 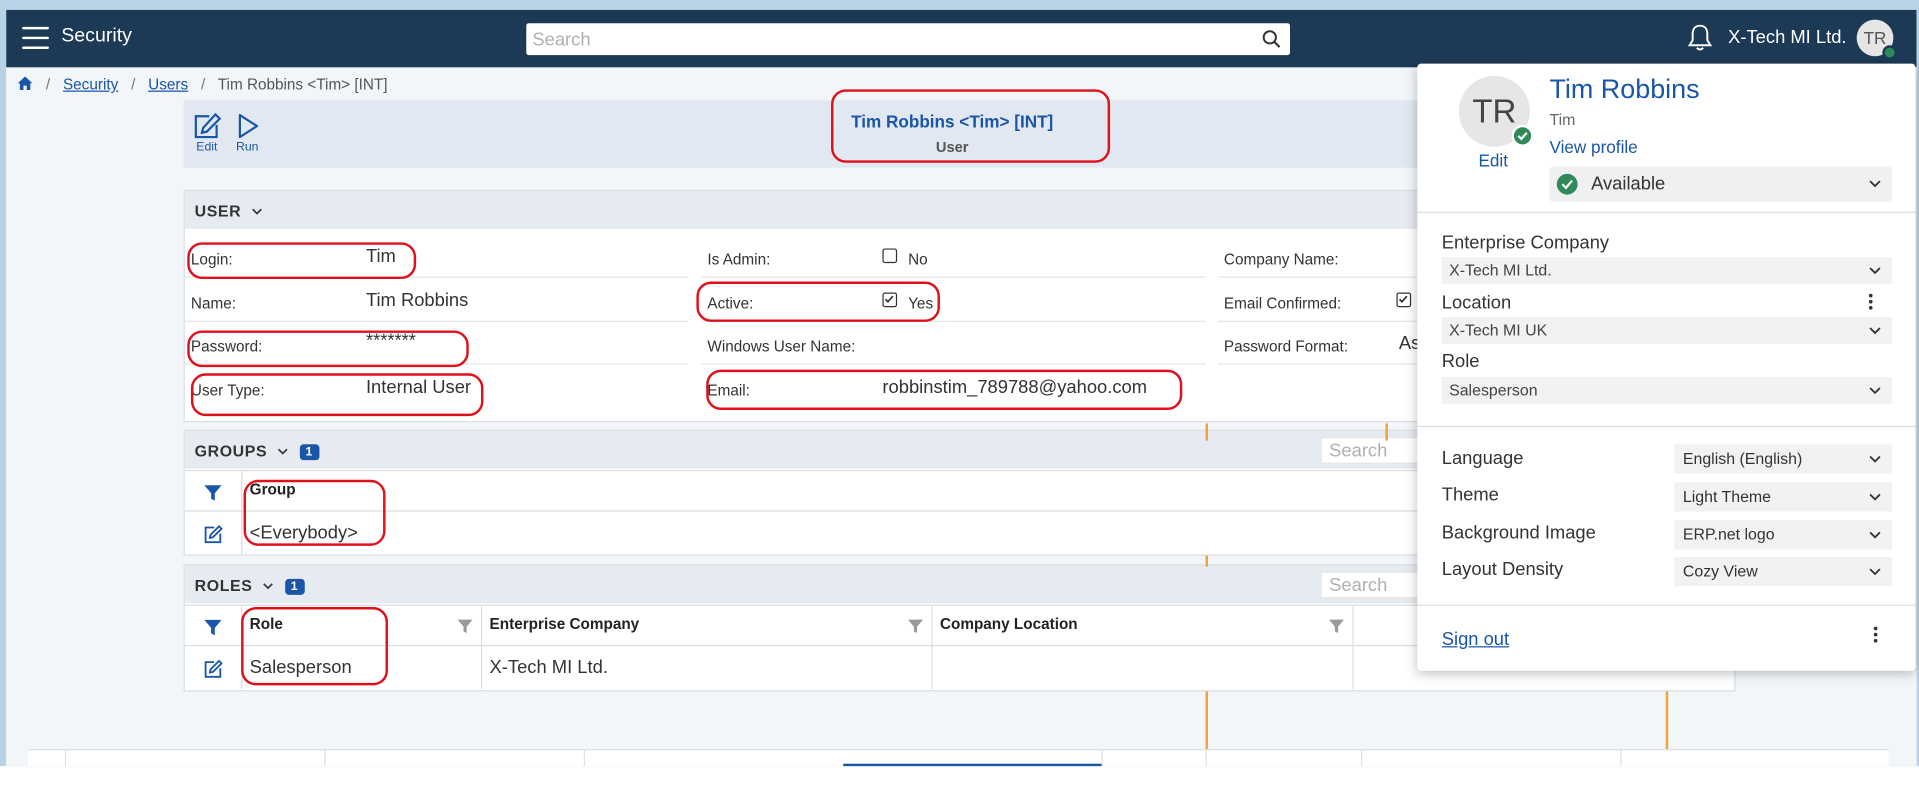 What do you see at coordinates (890, 39) in the screenshot?
I see `global-search-input` at bounding box center [890, 39].